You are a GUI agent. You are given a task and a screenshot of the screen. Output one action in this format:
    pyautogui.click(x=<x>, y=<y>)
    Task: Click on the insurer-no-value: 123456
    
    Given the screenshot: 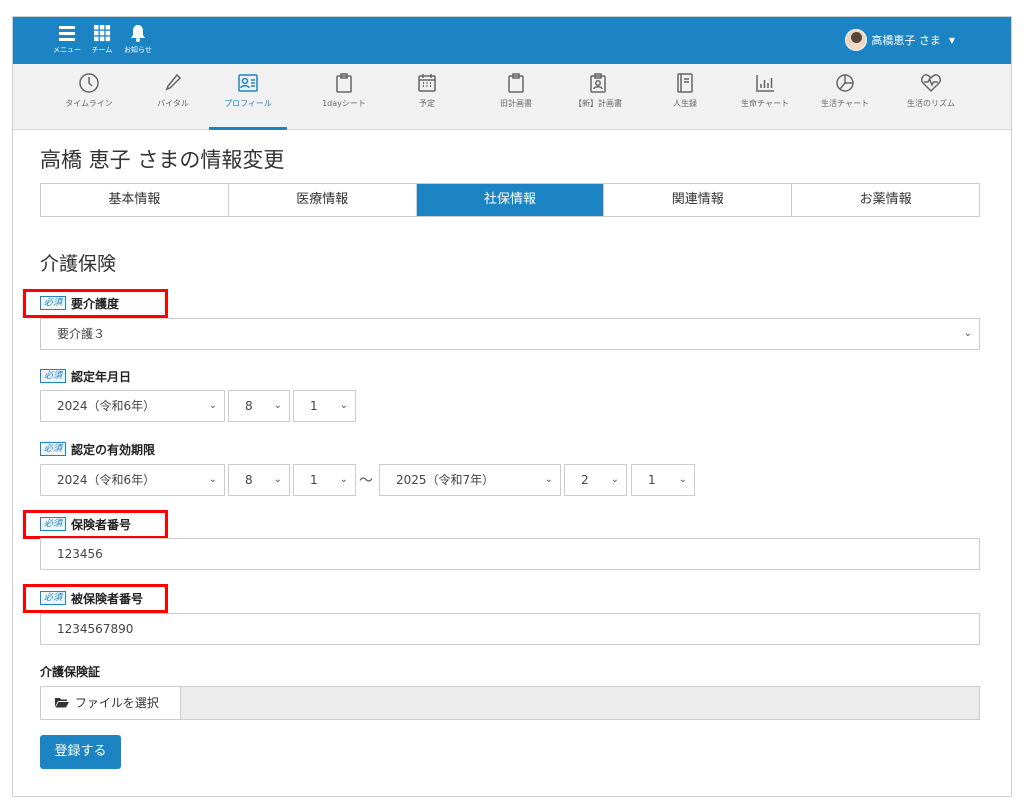 What is the action you would take?
    pyautogui.click(x=80, y=554)
    